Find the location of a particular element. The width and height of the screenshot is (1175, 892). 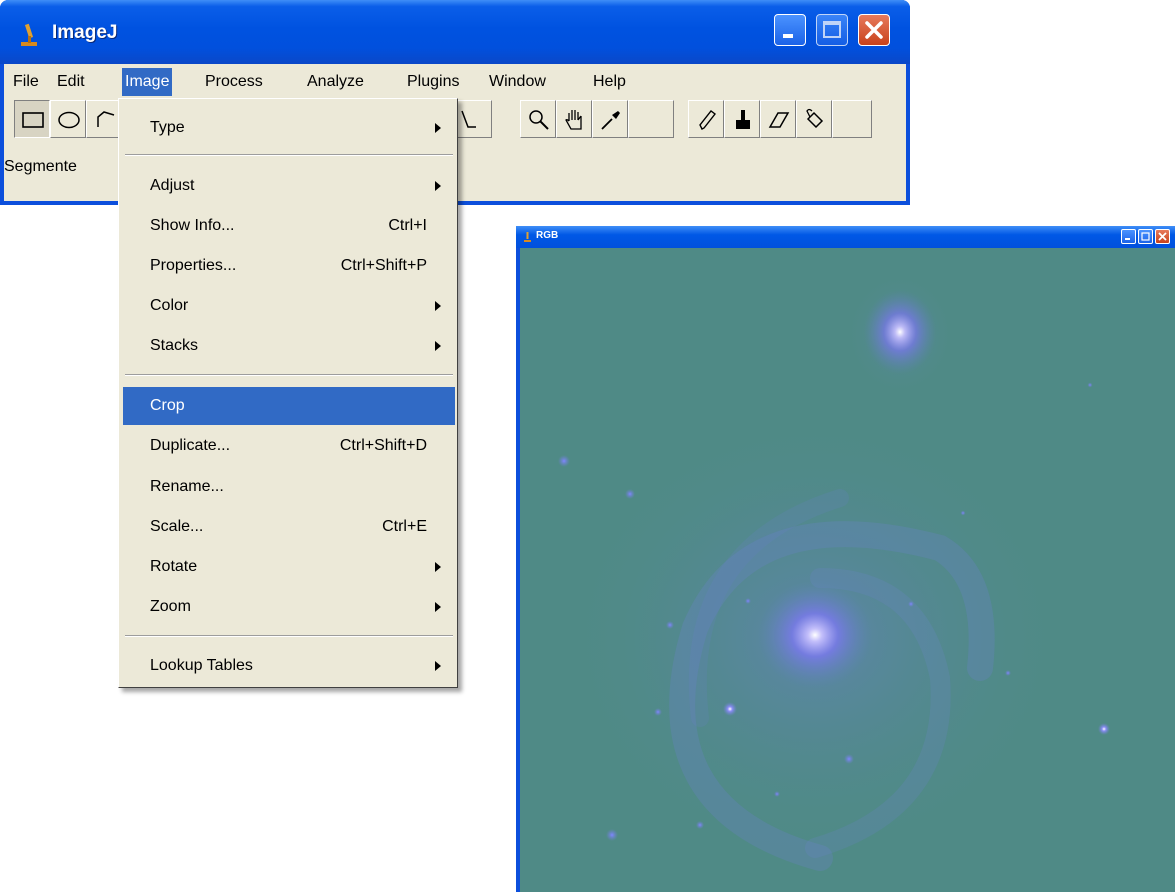

paintbrush-icon is located at coordinates (743, 119).